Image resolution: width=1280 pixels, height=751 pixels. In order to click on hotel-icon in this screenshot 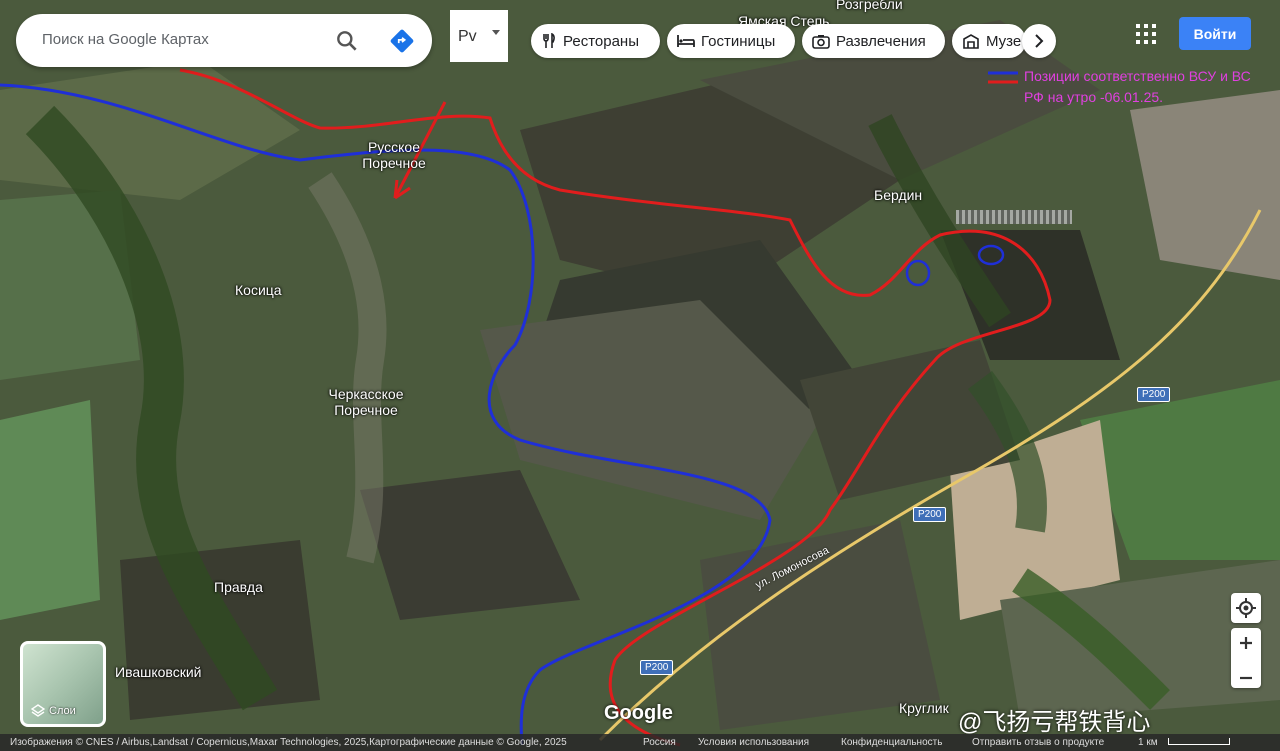, I will do `click(686, 41)`.